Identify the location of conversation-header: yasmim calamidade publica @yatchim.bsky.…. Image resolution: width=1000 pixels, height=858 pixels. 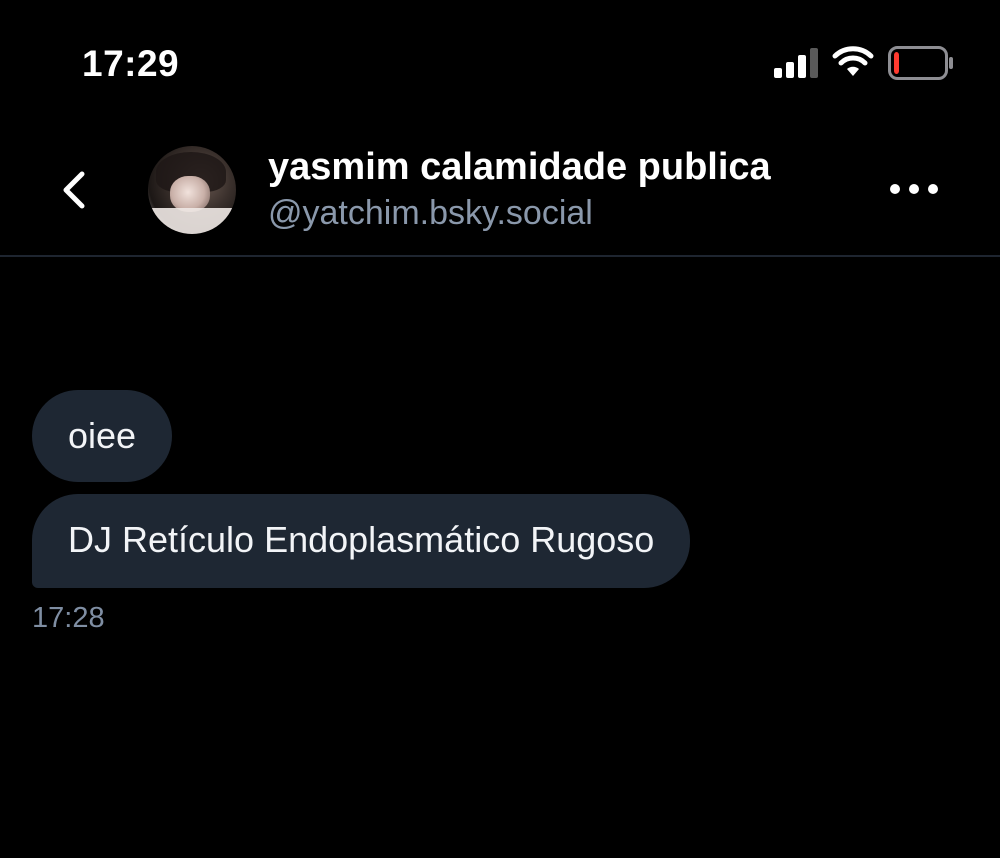
(500, 193).